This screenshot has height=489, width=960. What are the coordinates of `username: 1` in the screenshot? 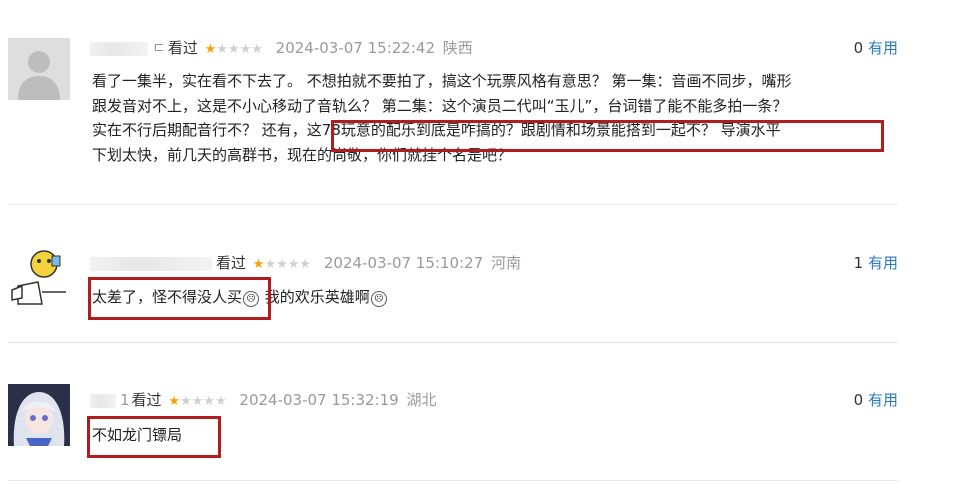 It's located at (125, 400).